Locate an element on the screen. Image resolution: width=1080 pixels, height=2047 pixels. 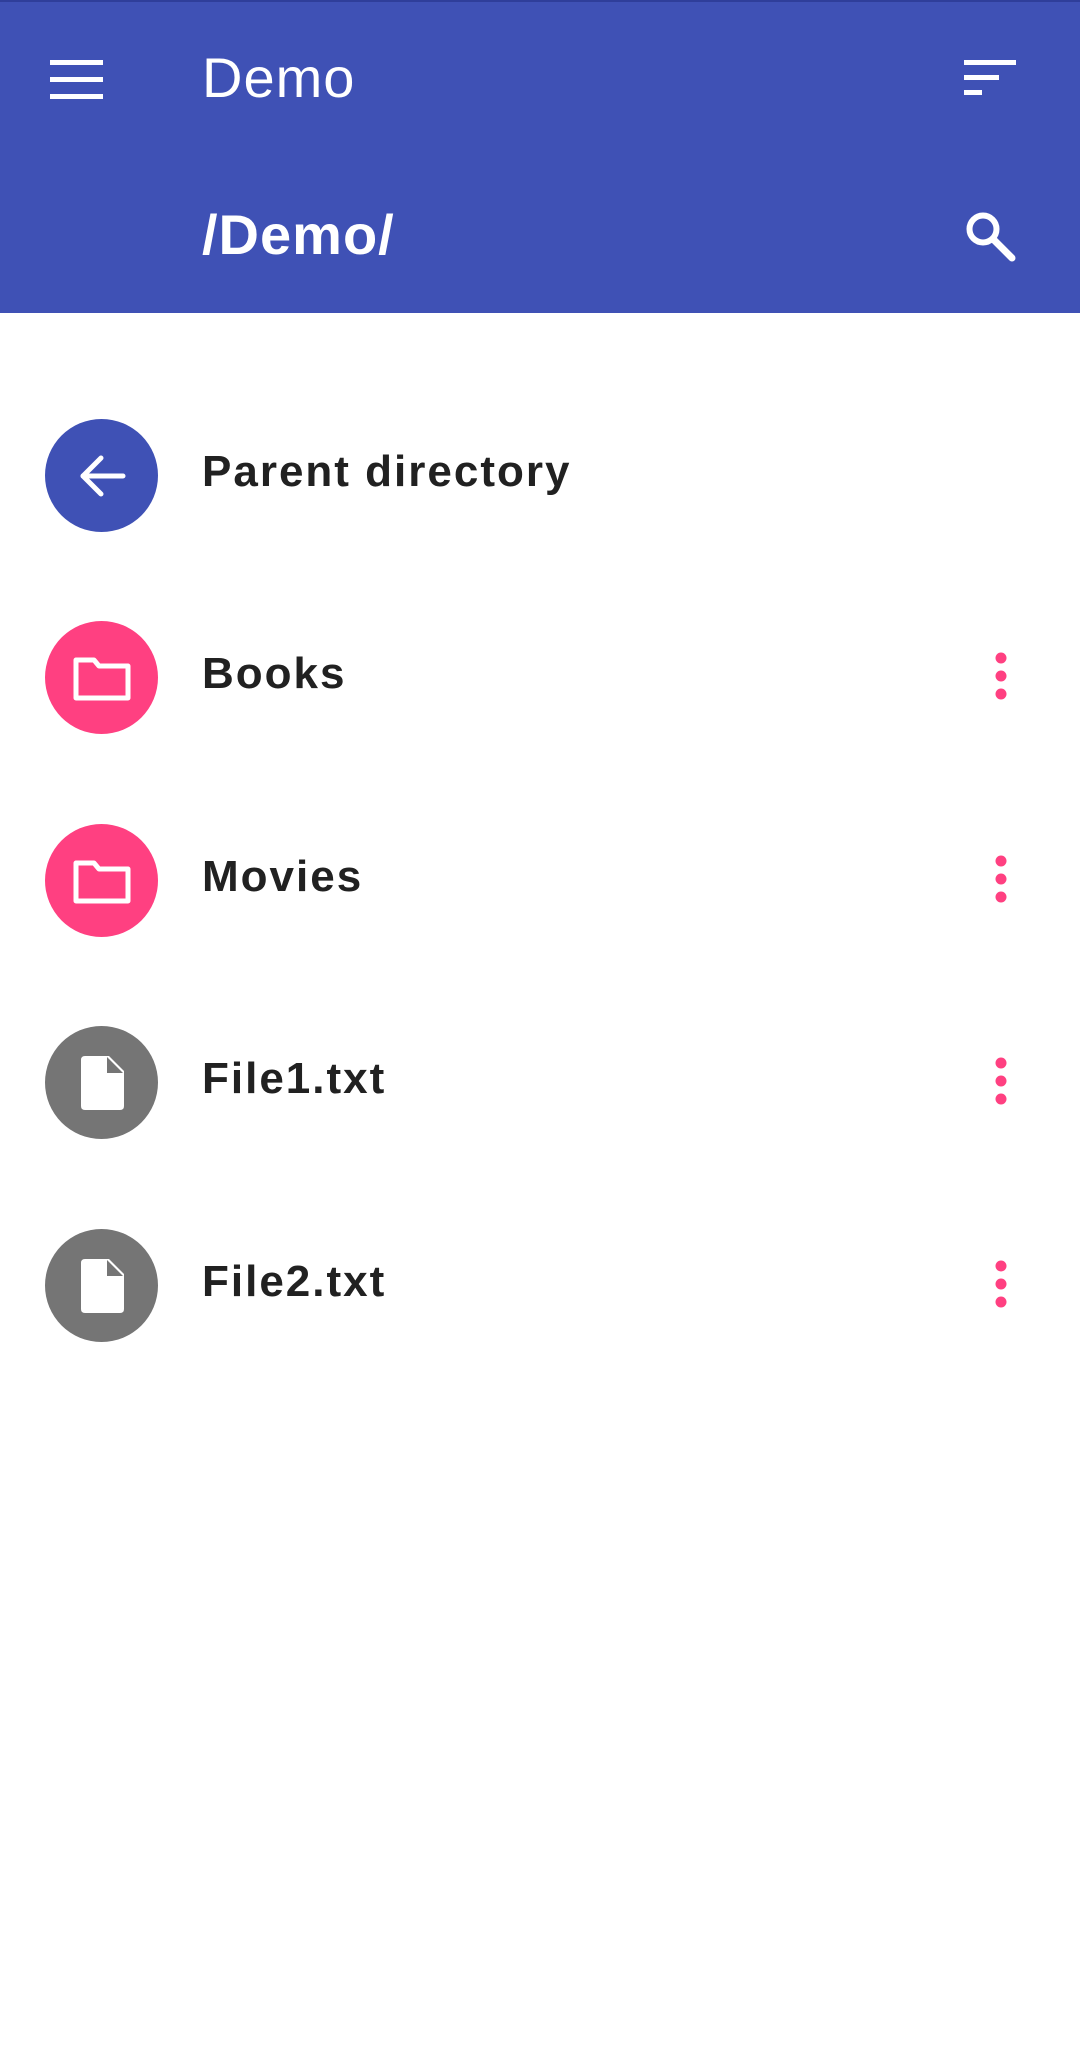
search-icon is located at coordinates (991, 237).